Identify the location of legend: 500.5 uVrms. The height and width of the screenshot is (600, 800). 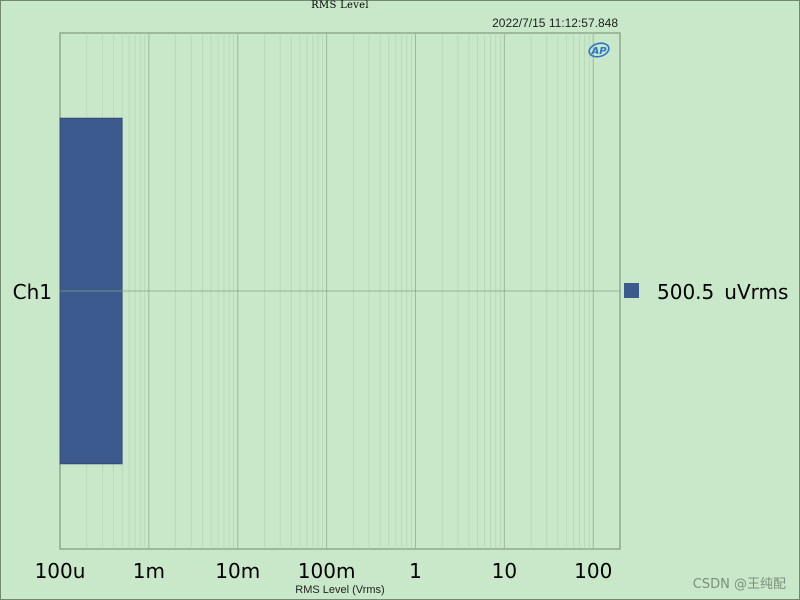
(706, 292).